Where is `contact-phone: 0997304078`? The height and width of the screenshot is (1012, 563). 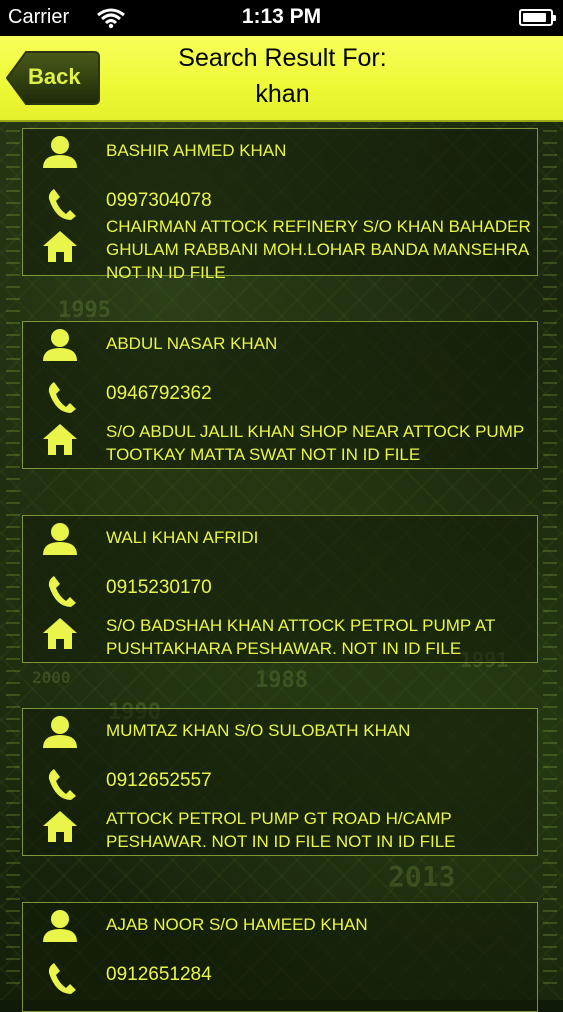 contact-phone: 0997304078 is located at coordinates (159, 201).